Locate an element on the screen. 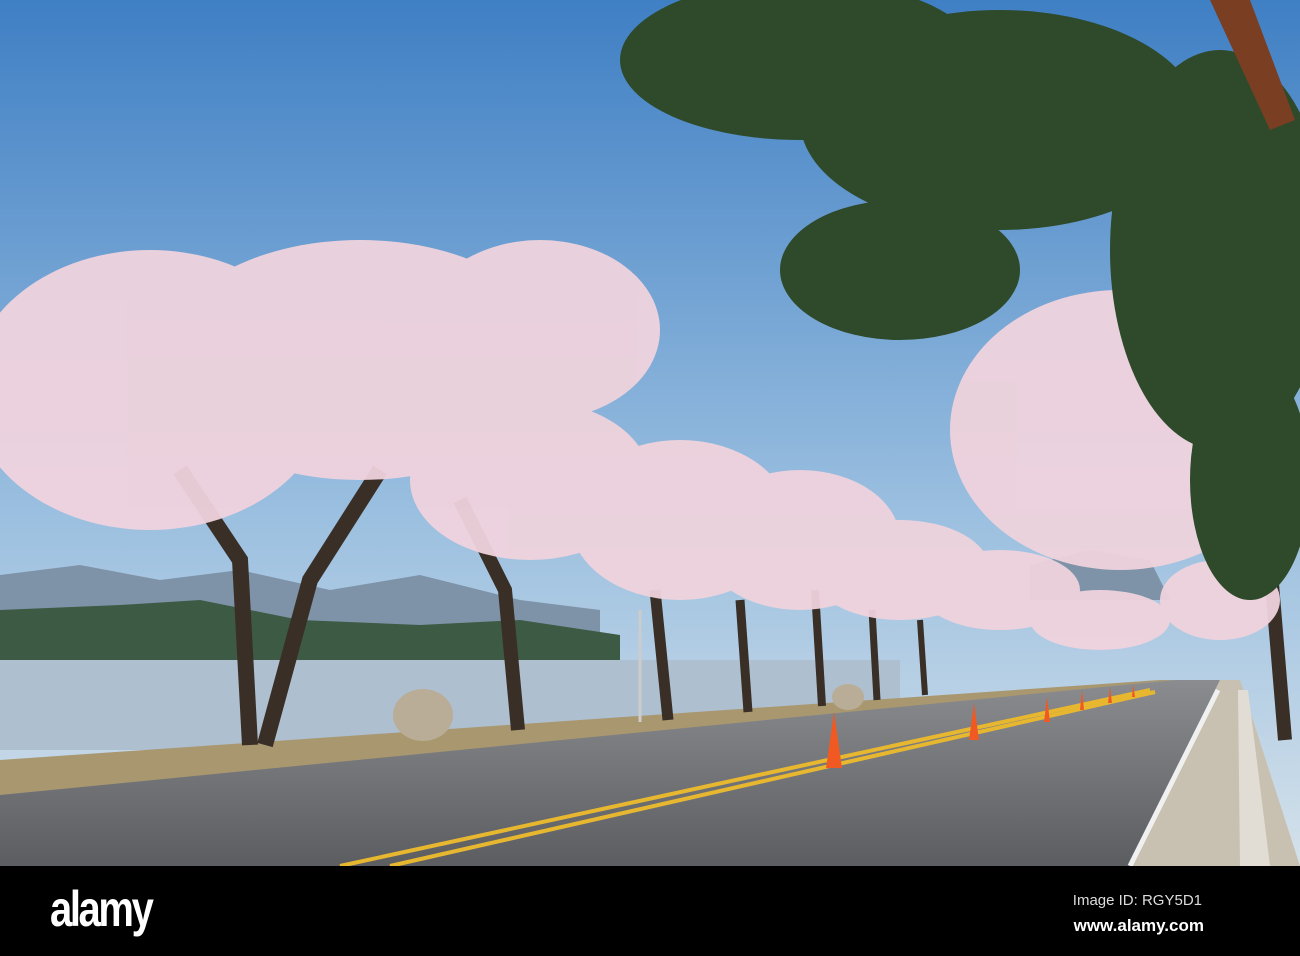 This screenshot has width=1300, height=956. watermark-bar: alamy Image ID: RGY5D1 www.alamy.com is located at coordinates (650, 911).